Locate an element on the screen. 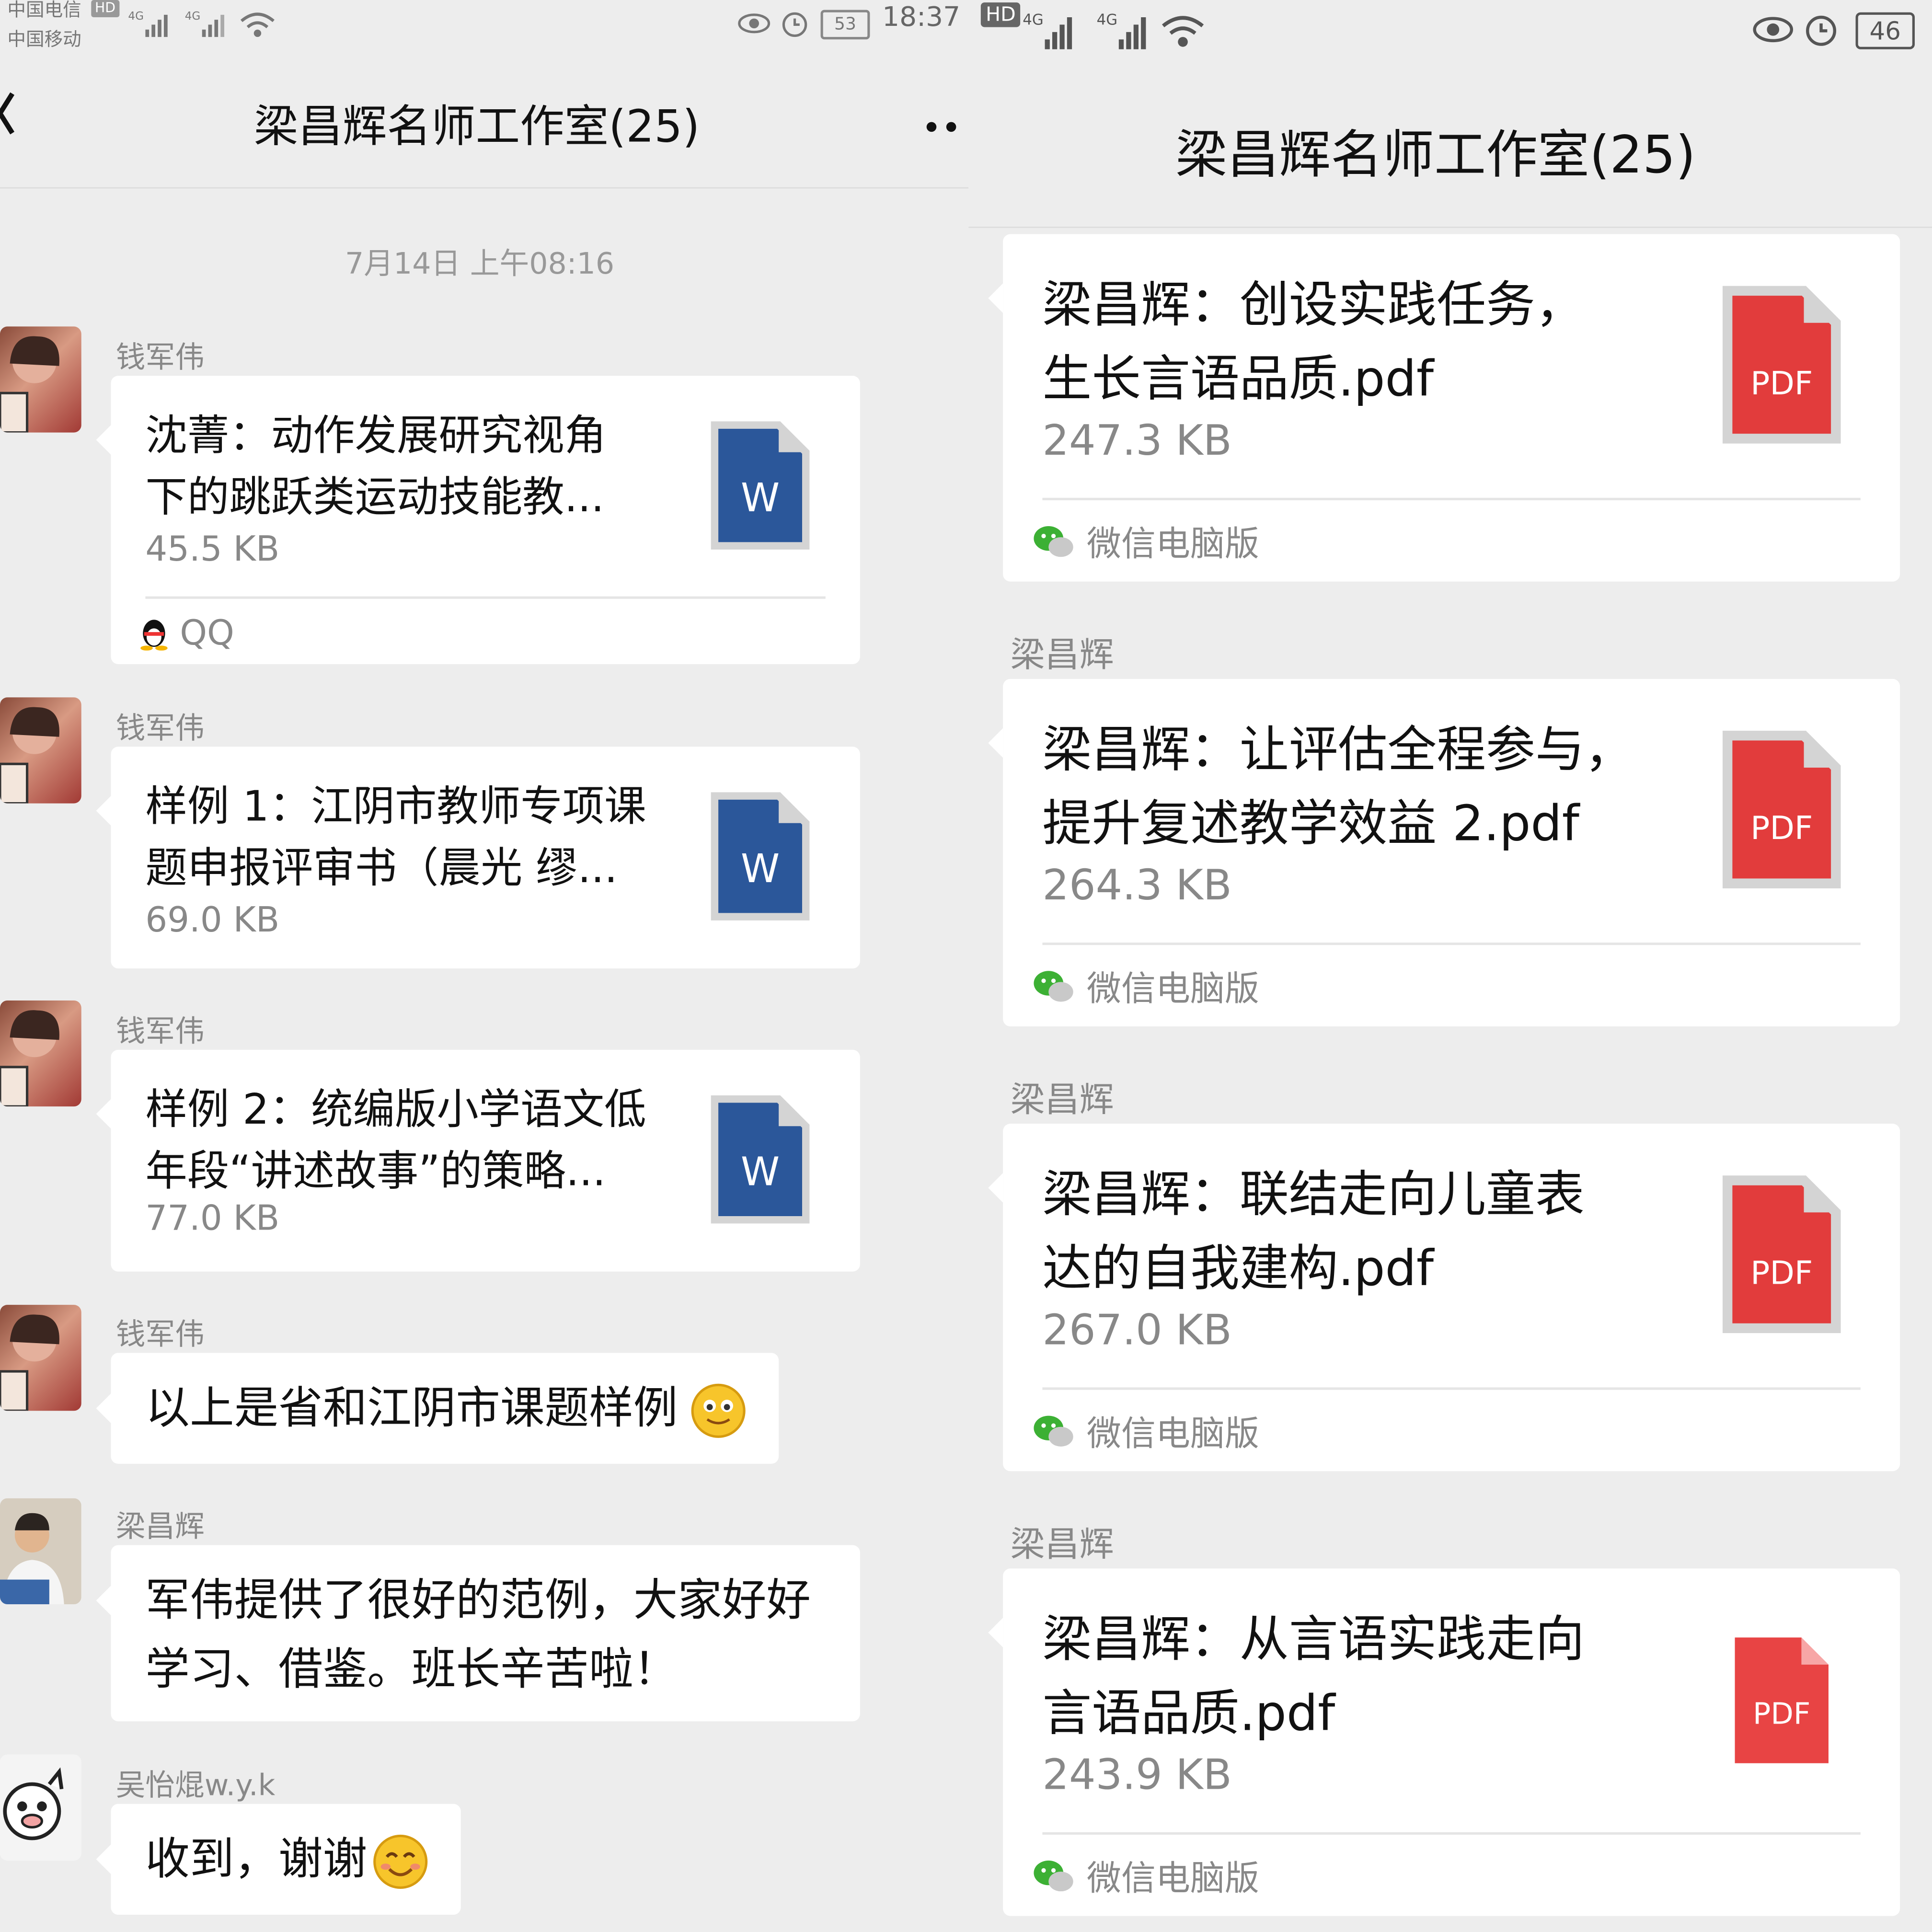 Image resolution: width=1932 pixels, height=1932 pixels. more-options-button is located at coordinates (946, 127).